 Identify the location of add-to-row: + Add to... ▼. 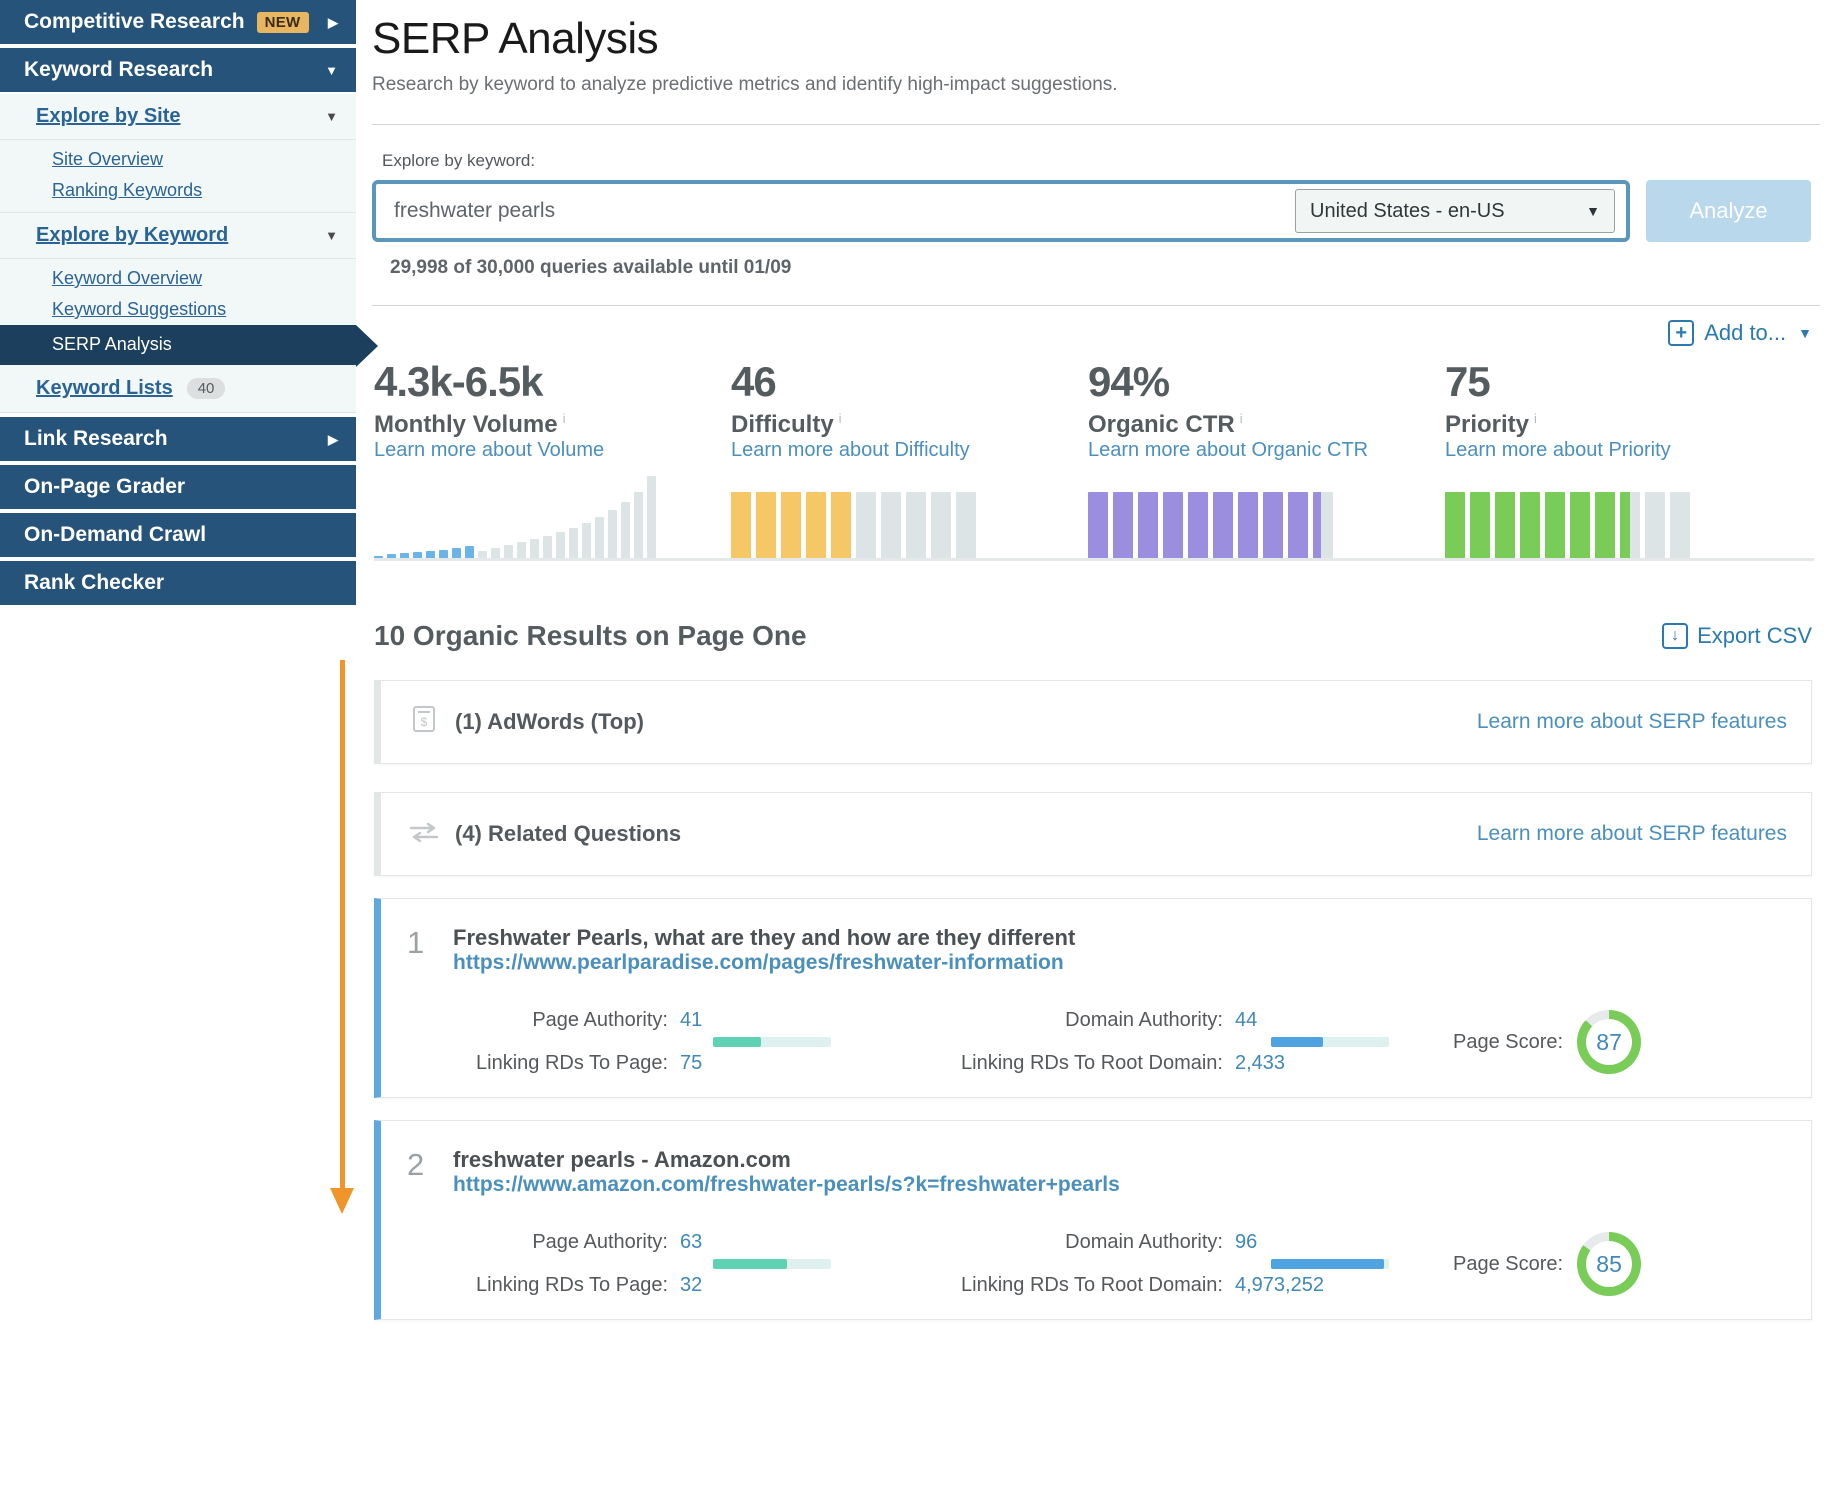
(1096, 326).